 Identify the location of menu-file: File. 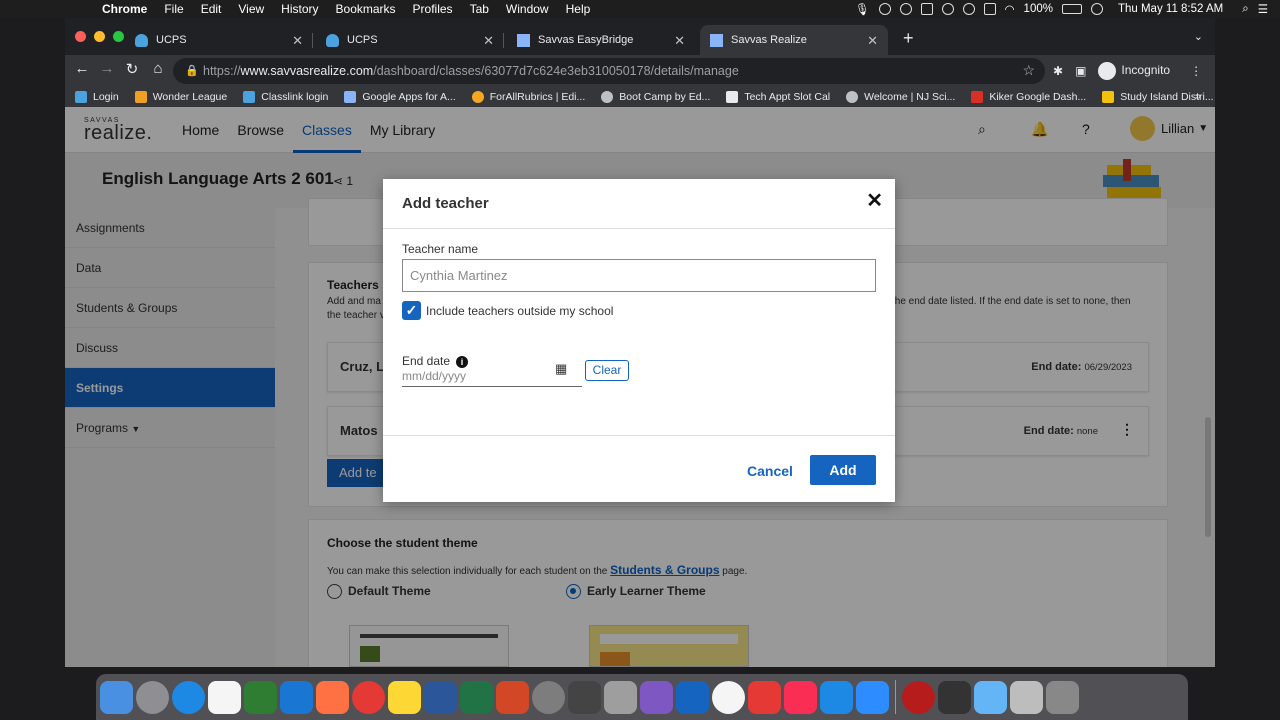
(173, 9).